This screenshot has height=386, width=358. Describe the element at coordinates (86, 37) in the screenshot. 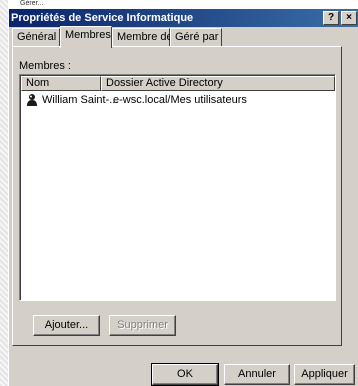

I see `tab-members: Membres` at that location.